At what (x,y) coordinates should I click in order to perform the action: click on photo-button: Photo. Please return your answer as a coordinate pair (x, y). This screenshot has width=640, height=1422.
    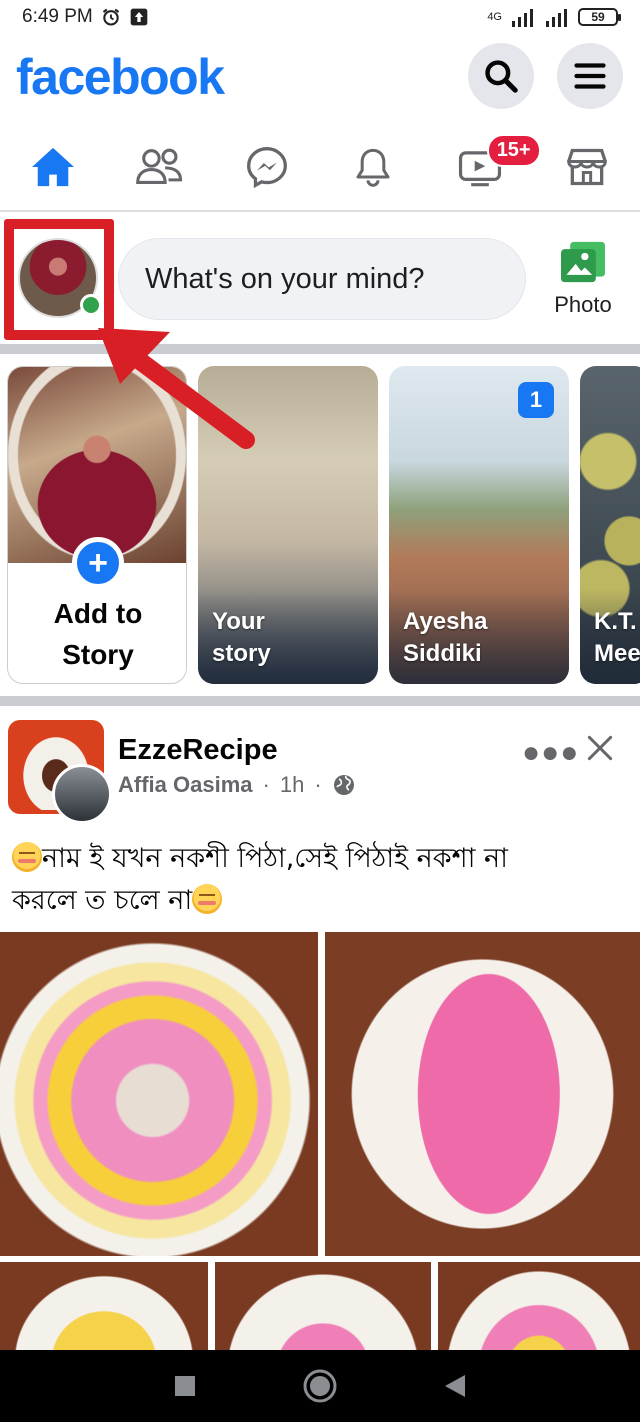
    Looking at the image, I should click on (583, 284).